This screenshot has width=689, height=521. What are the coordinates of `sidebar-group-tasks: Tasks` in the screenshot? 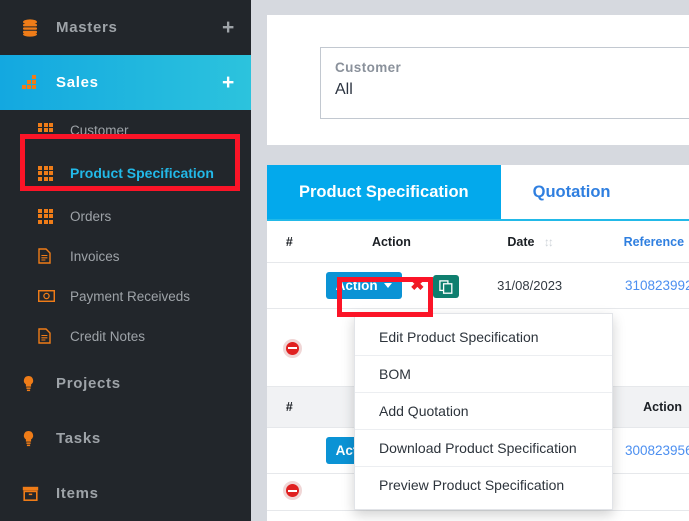 It's located at (125, 438).